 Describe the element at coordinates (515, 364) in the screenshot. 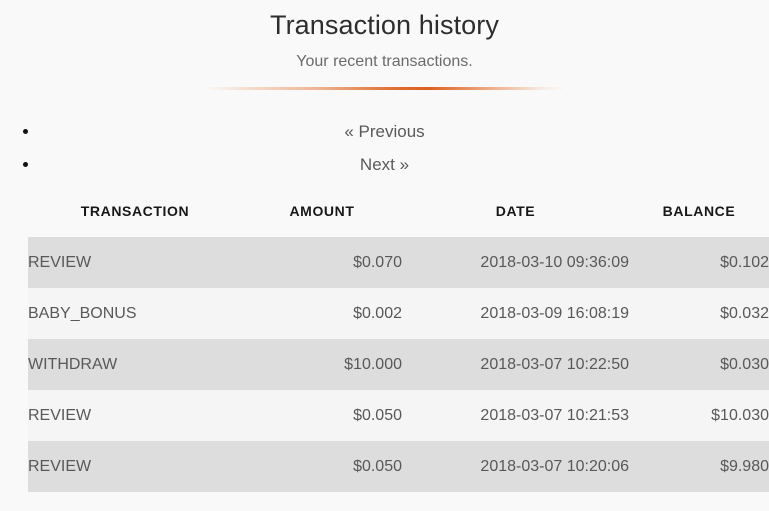

I see `cell-date: 2018-03-07 10:22:50` at that location.